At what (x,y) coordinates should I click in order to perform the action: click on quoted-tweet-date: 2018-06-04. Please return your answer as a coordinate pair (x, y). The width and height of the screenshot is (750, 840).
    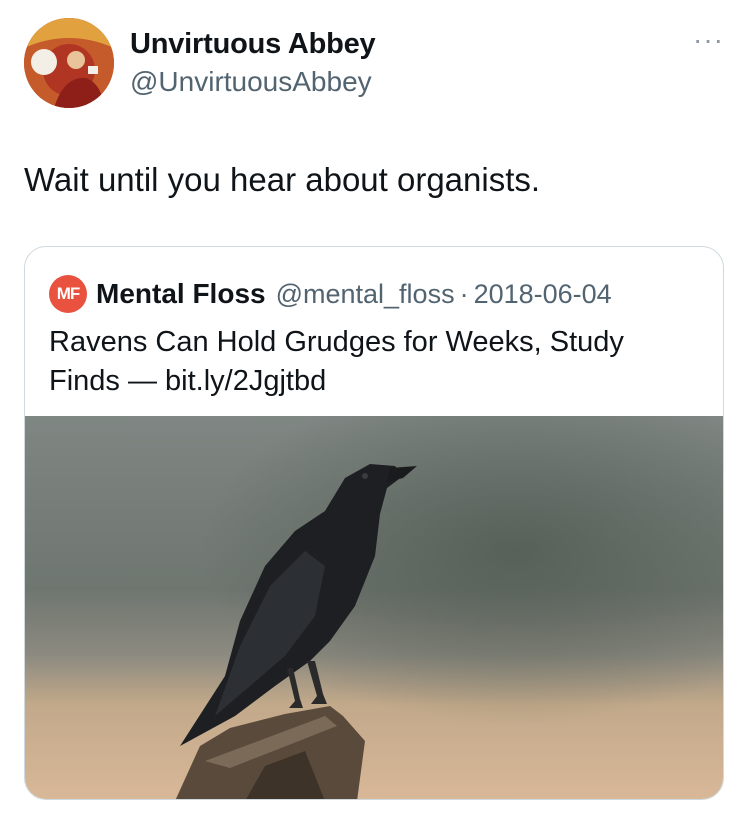
    Looking at the image, I should click on (543, 294).